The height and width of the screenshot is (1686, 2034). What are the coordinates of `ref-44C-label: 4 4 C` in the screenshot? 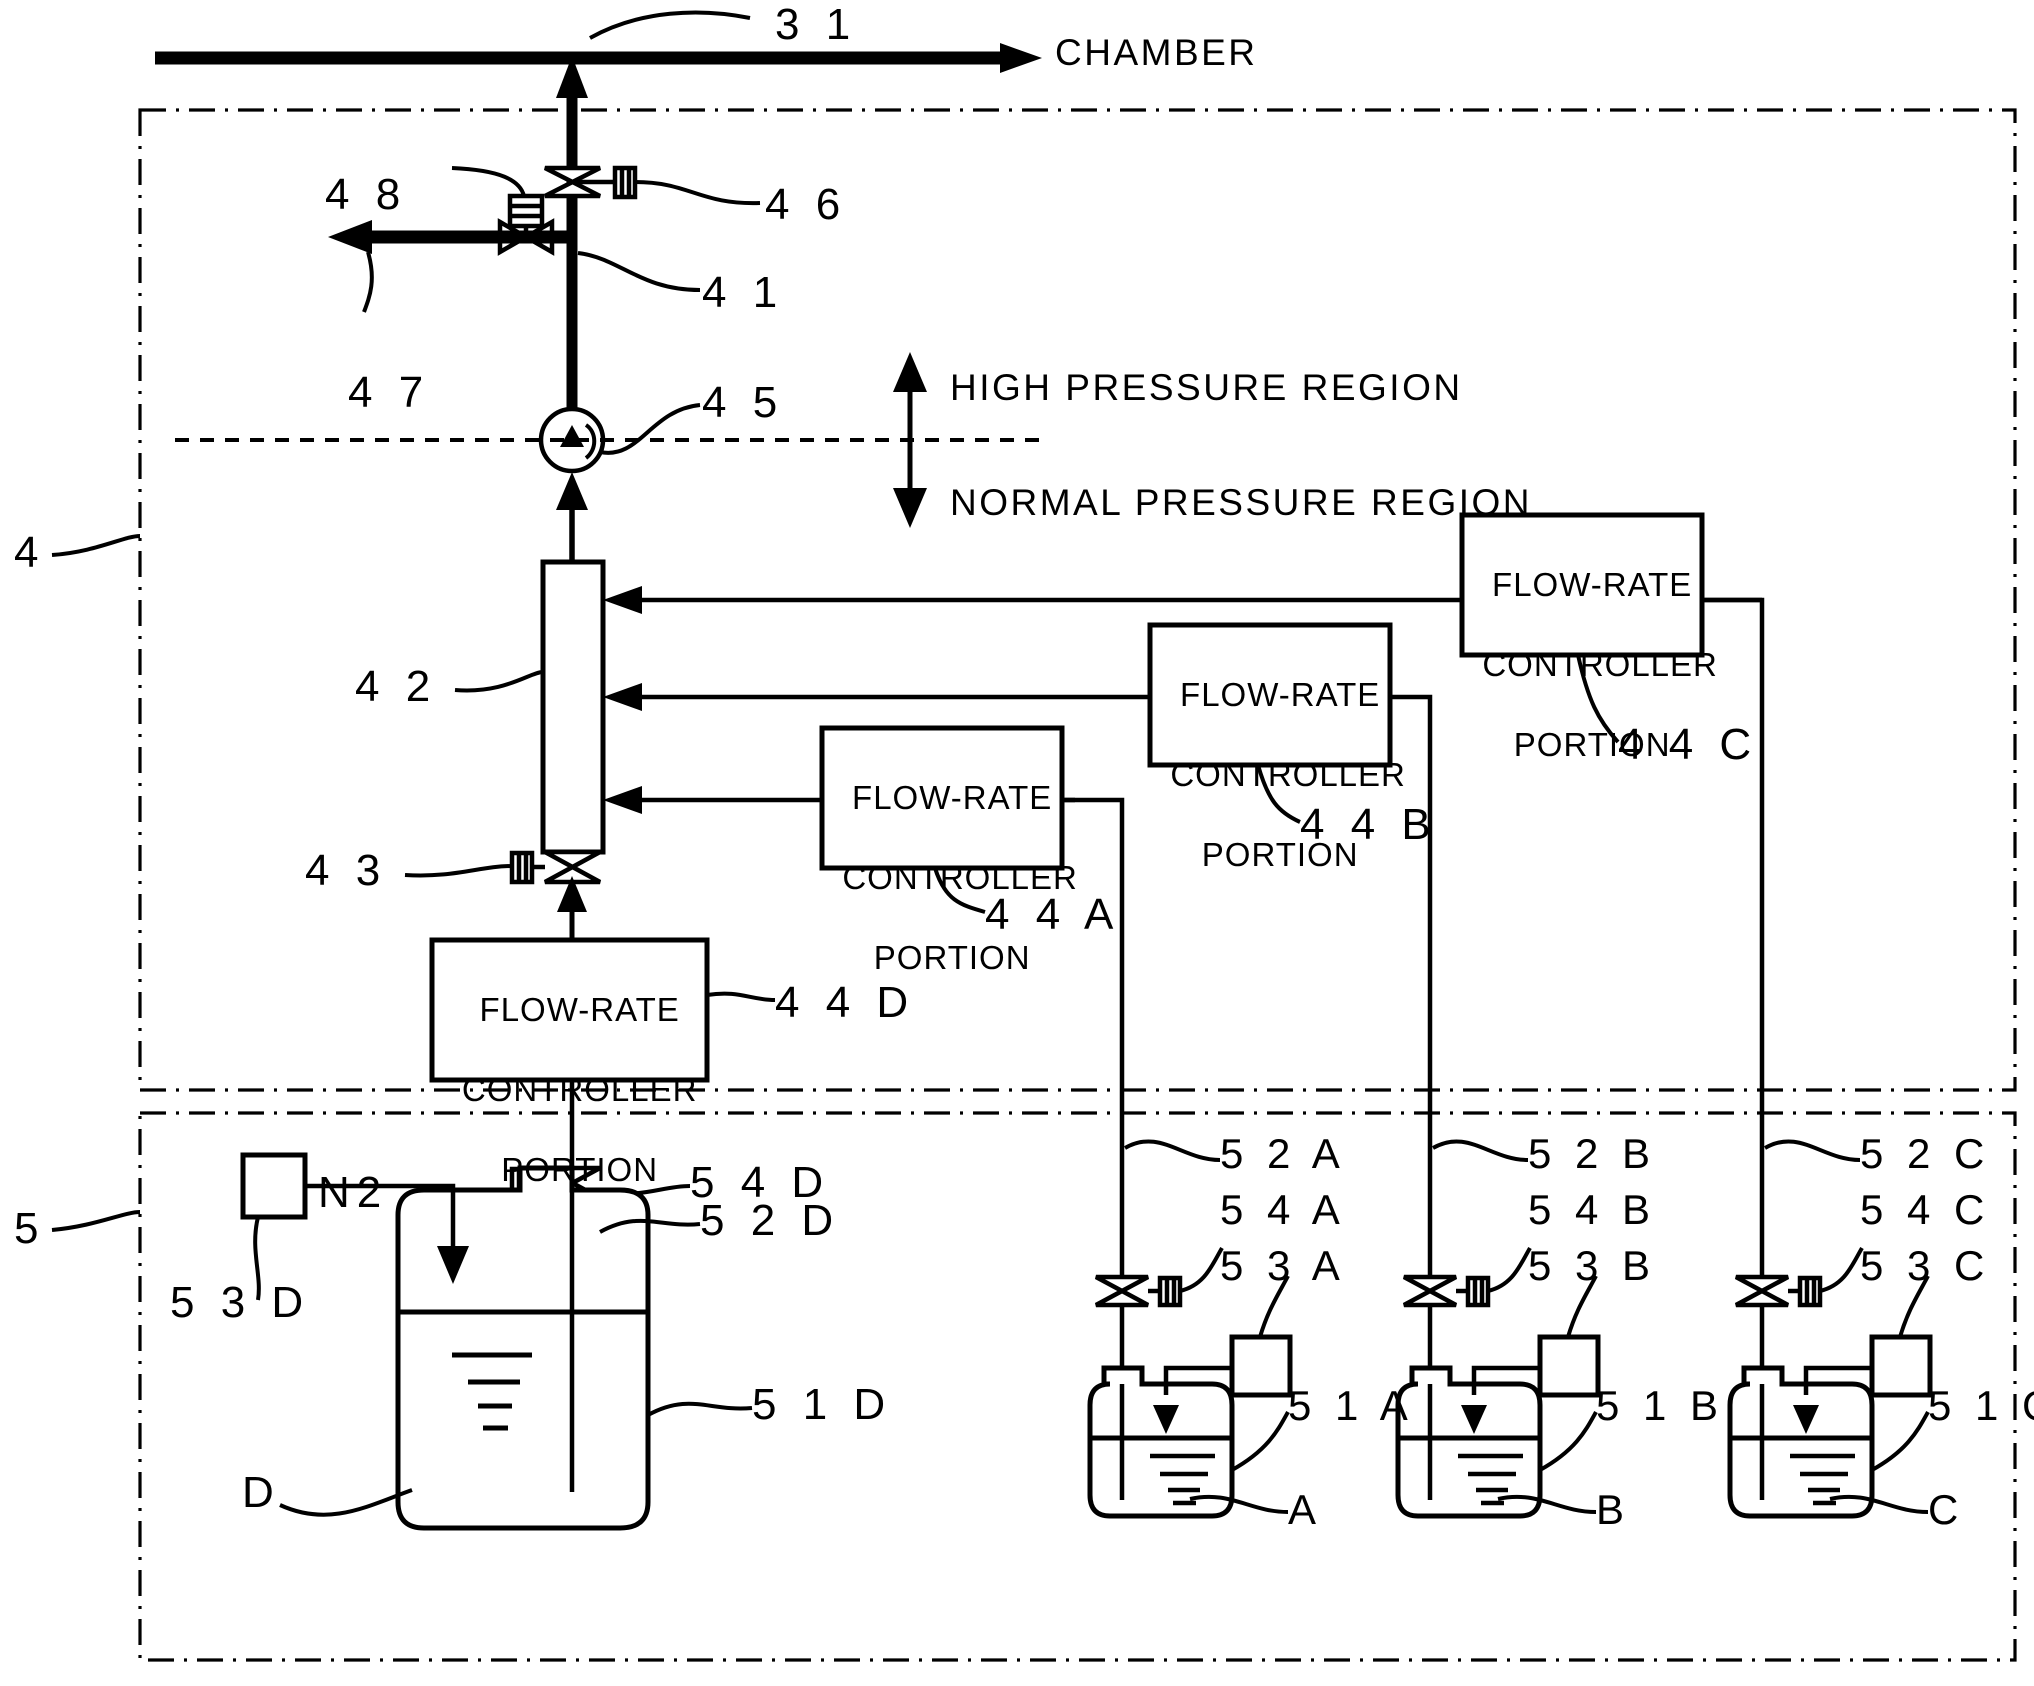 It's located at (1688, 744).